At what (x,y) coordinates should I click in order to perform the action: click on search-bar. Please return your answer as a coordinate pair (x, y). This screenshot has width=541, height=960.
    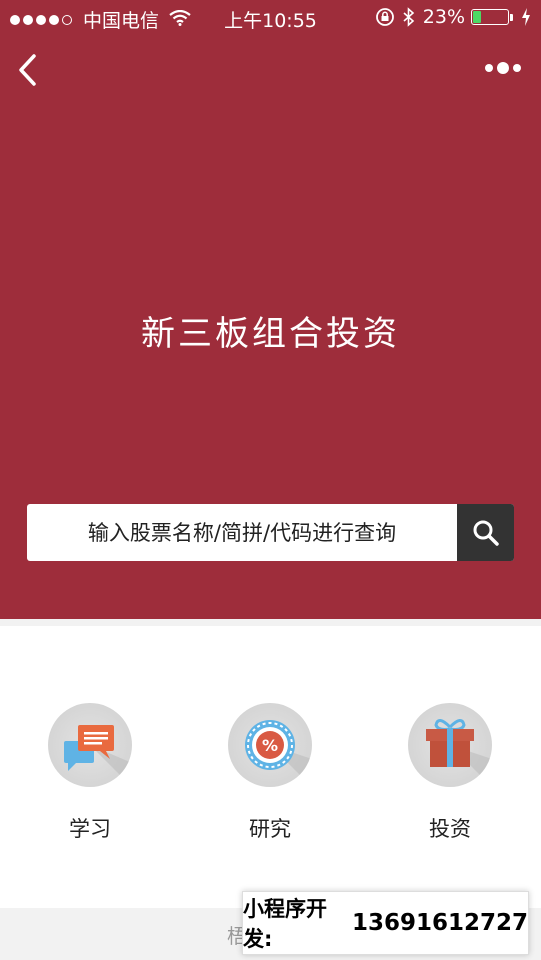
    Looking at the image, I should click on (270, 532).